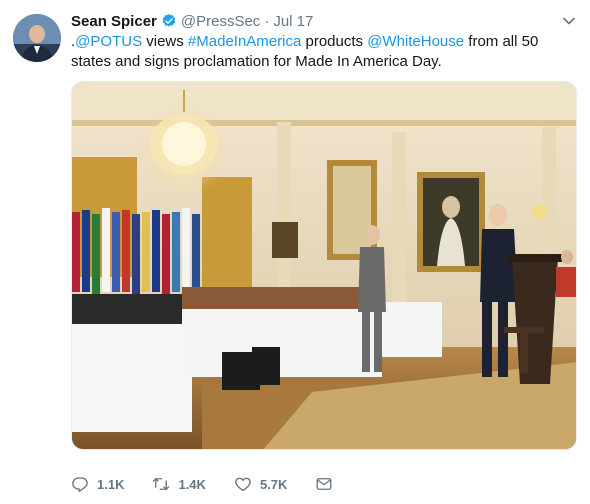 This screenshot has height=504, width=590. What do you see at coordinates (273, 484) in the screenshot?
I see `like-count: 5.7K` at bounding box center [273, 484].